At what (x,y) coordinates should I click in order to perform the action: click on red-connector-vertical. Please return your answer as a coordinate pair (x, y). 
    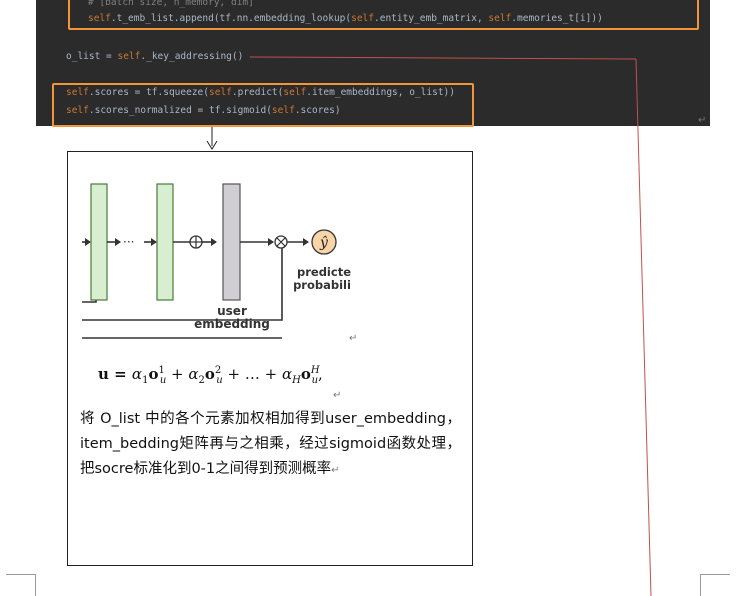
    Looking at the image, I should click on (643, 327).